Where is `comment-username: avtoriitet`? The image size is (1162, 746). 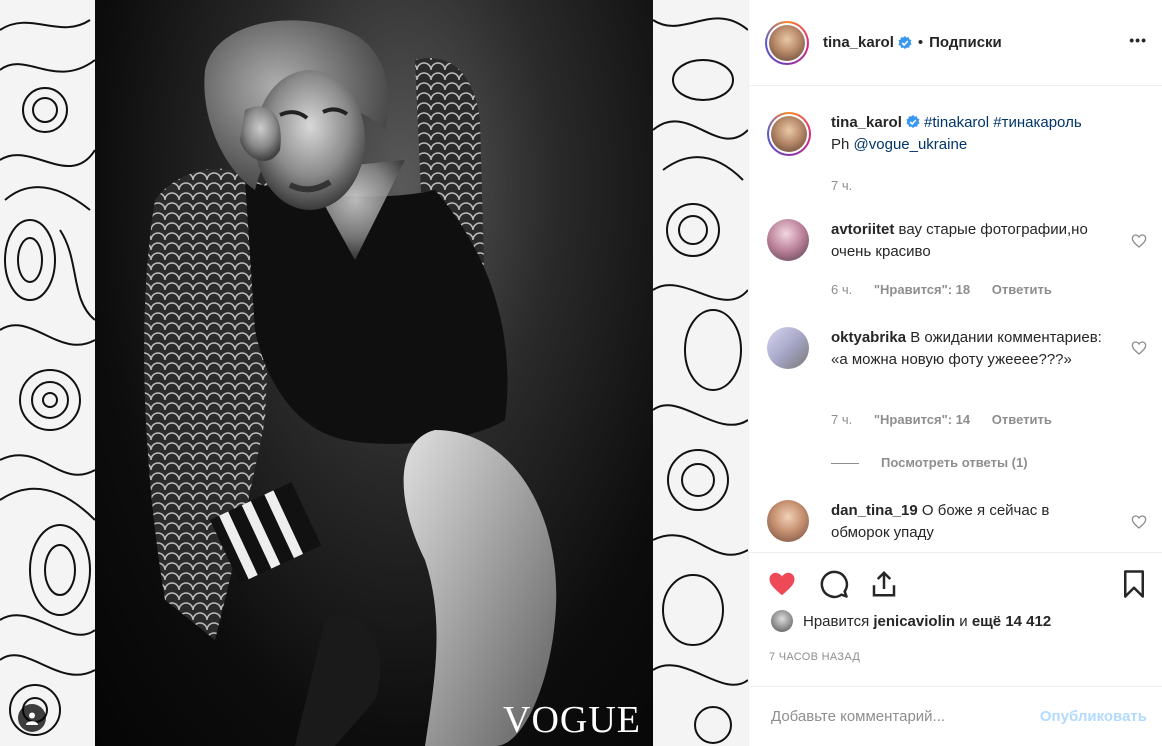
comment-username: avtoriitet is located at coordinates (862, 229).